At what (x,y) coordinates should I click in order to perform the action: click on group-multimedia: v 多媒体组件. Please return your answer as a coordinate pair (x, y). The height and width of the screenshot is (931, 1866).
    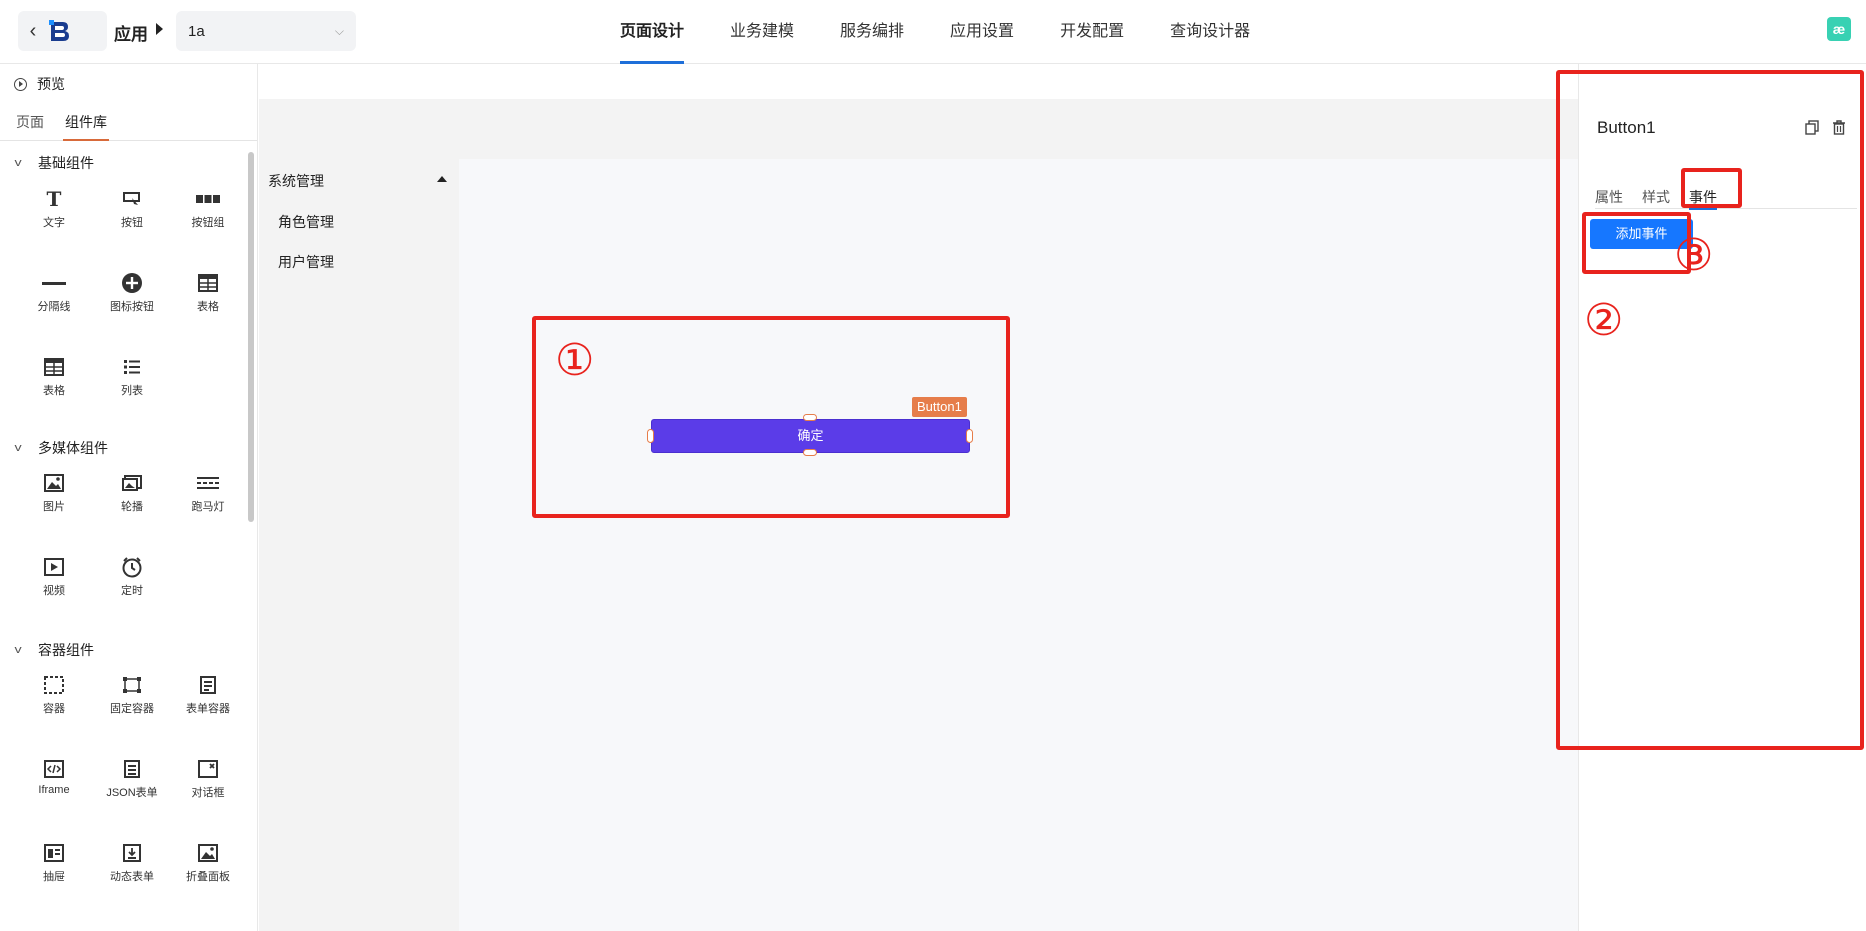
    Looking at the image, I should click on (61, 448).